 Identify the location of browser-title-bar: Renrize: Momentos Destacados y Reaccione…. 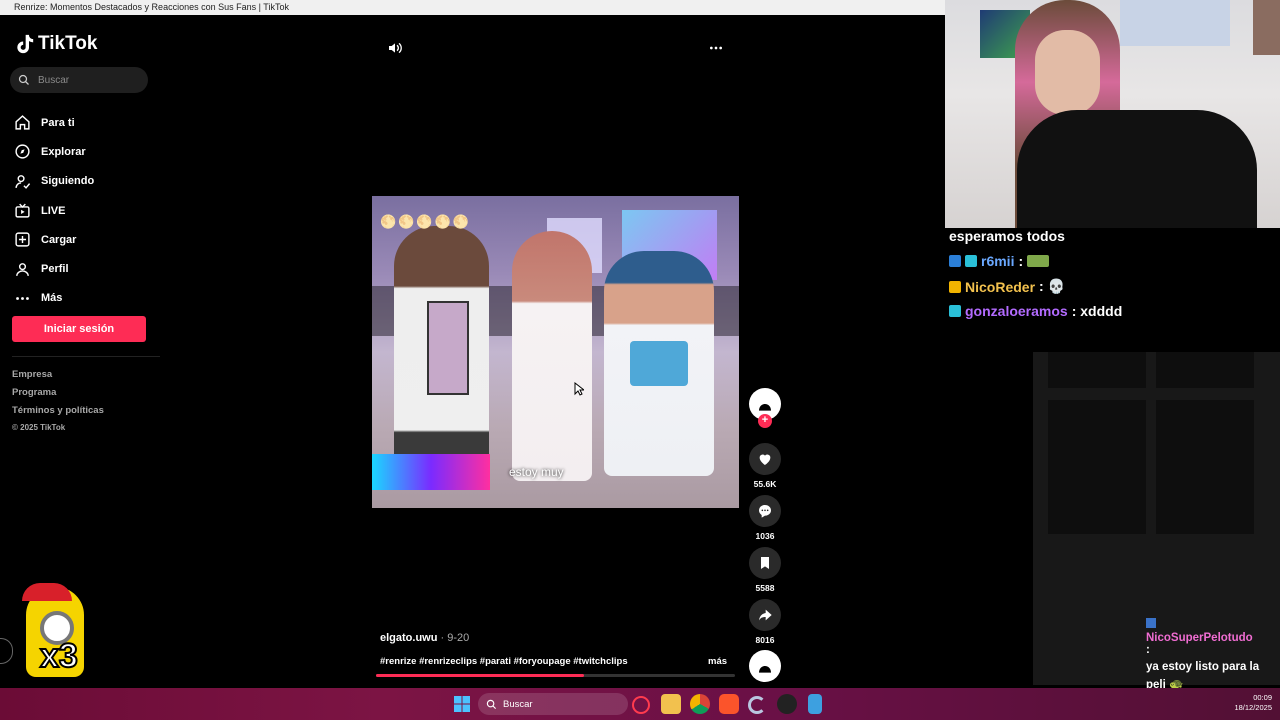
(472, 7).